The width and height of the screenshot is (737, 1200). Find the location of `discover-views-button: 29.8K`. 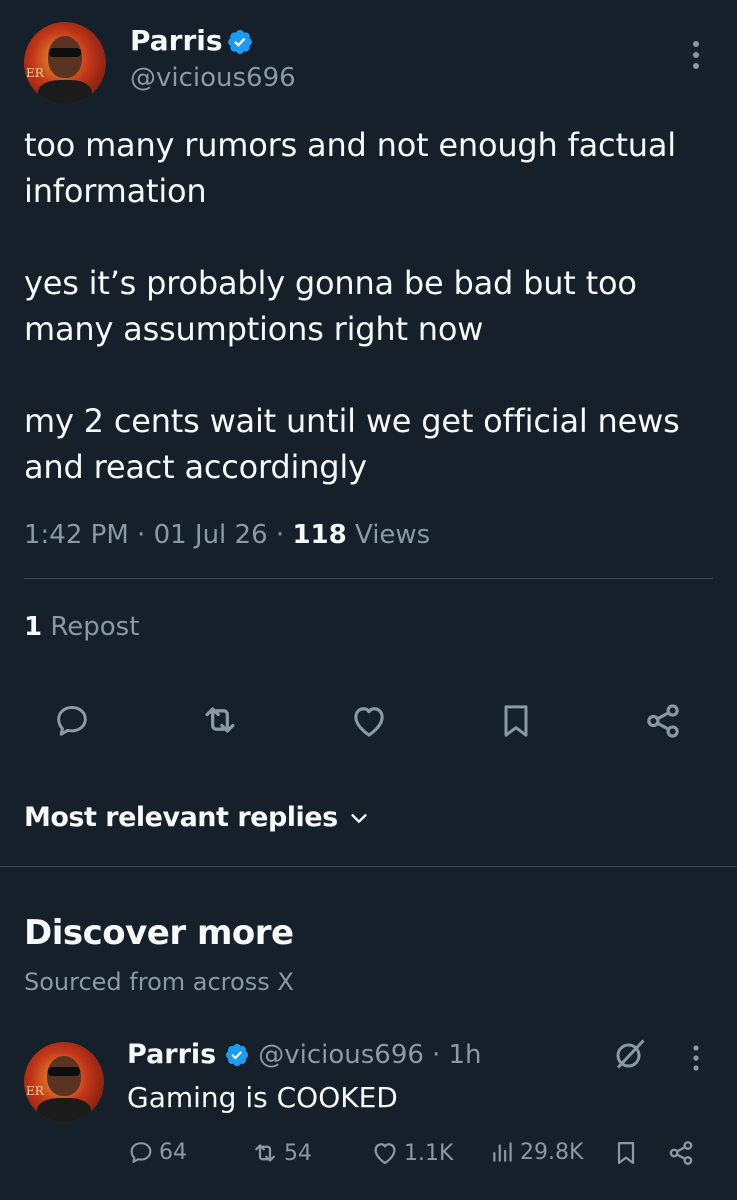

discover-views-button: 29.8K is located at coordinates (536, 1152).